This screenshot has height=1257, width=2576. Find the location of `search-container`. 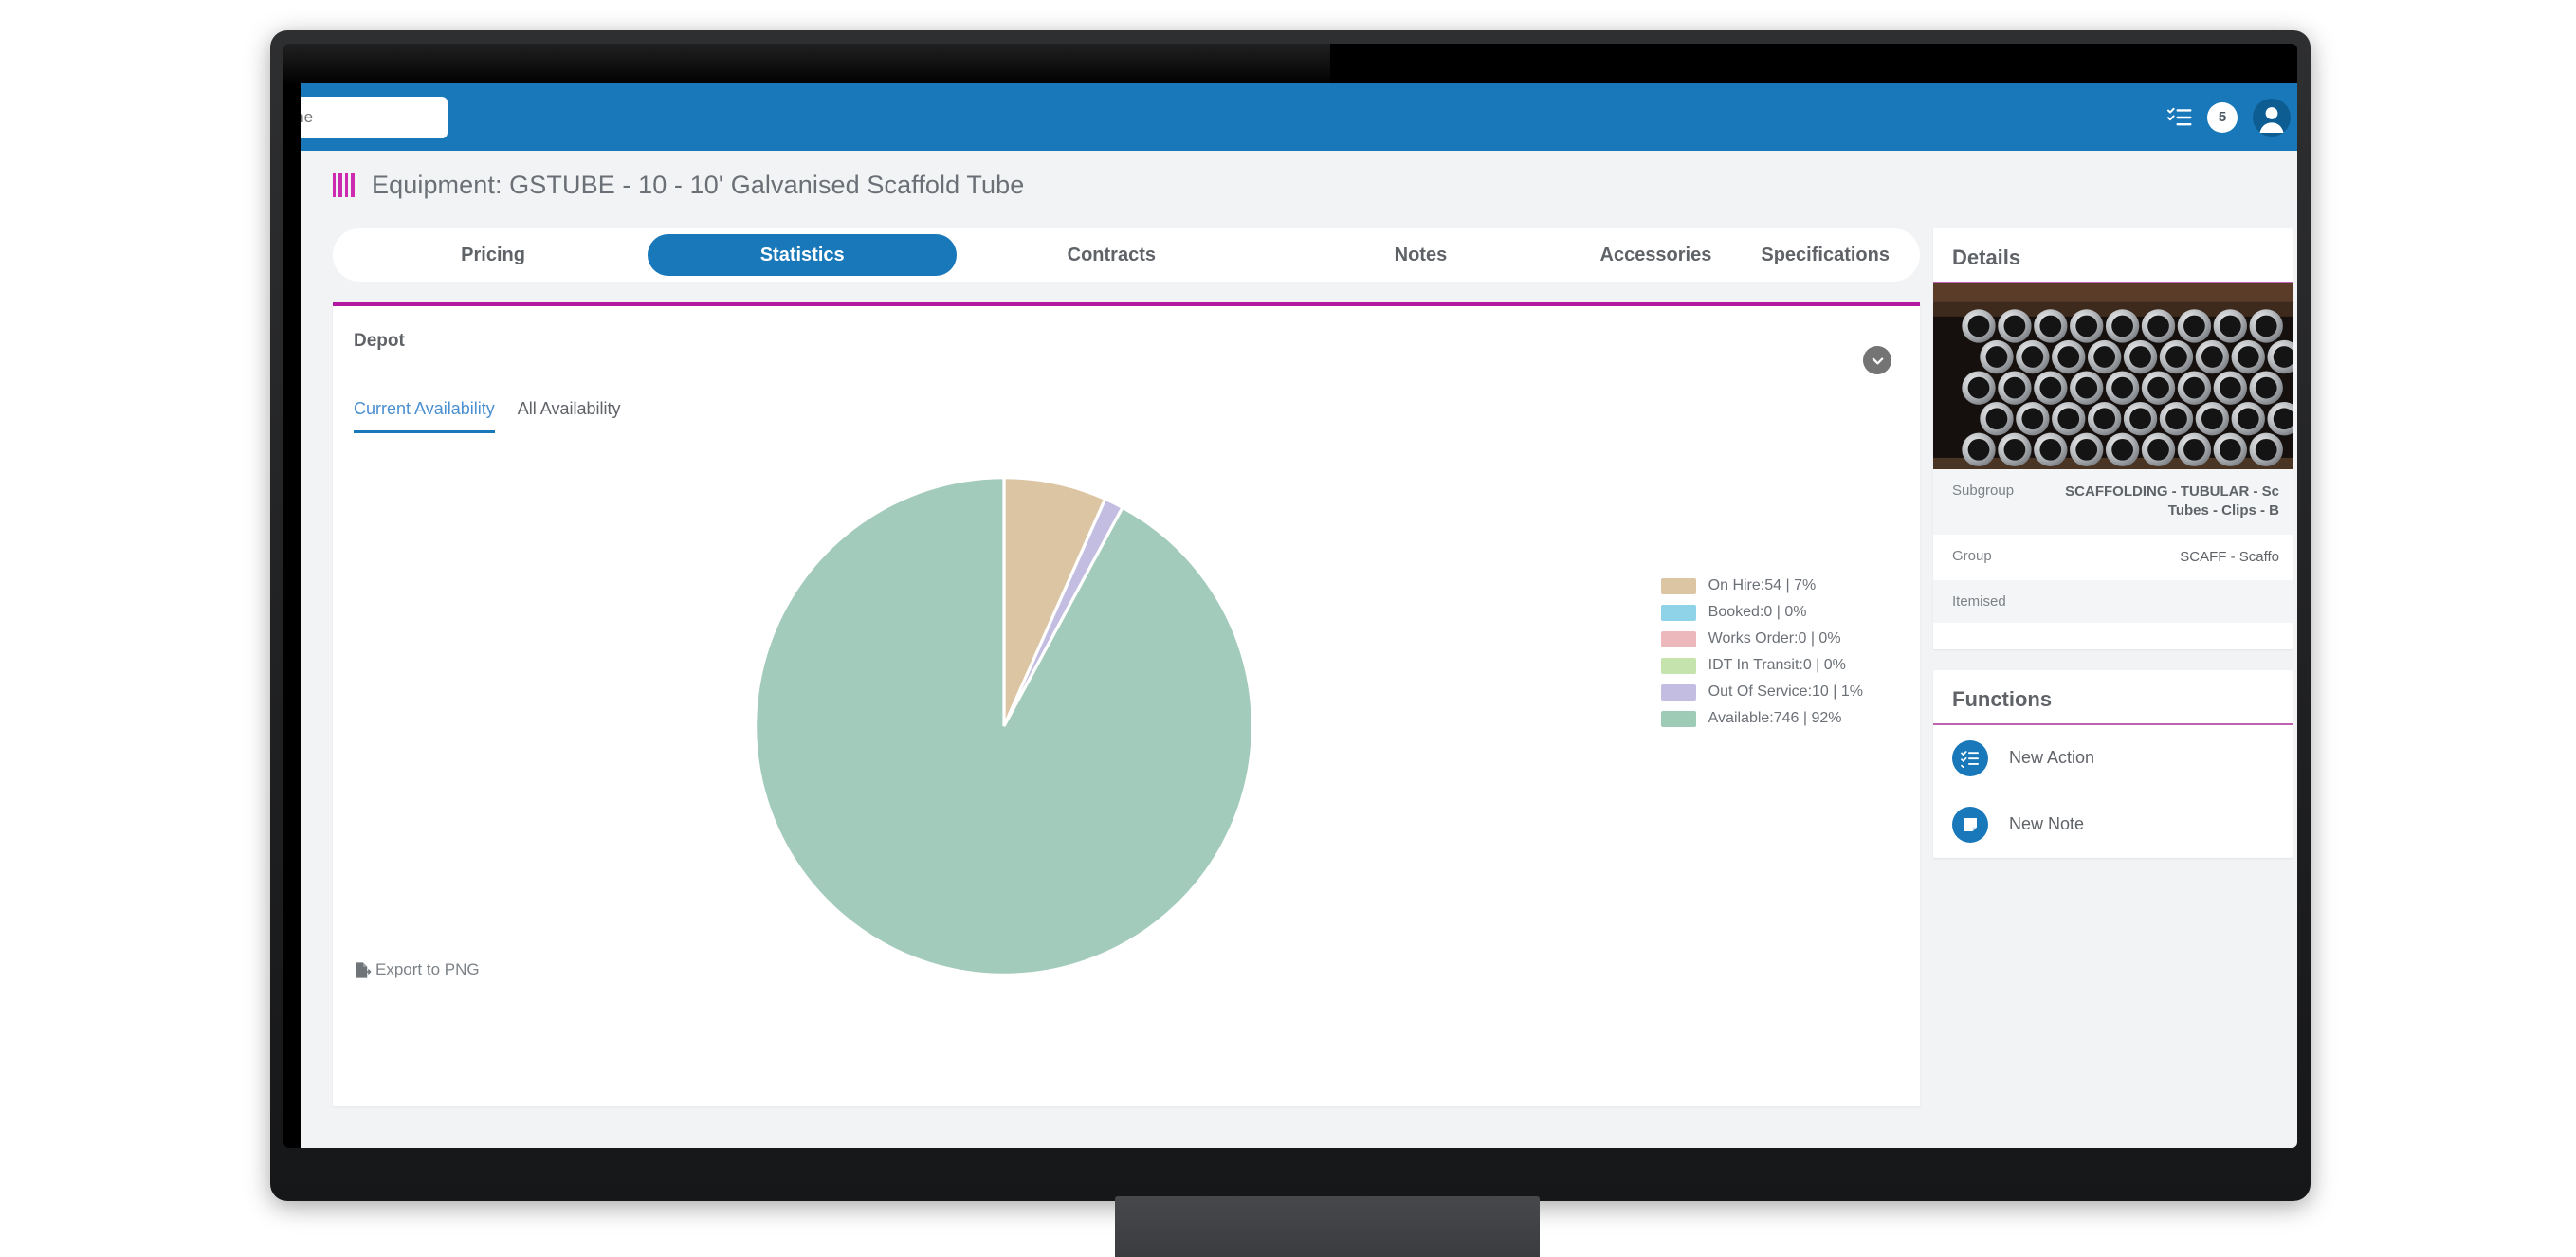

search-container is located at coordinates (374, 117).